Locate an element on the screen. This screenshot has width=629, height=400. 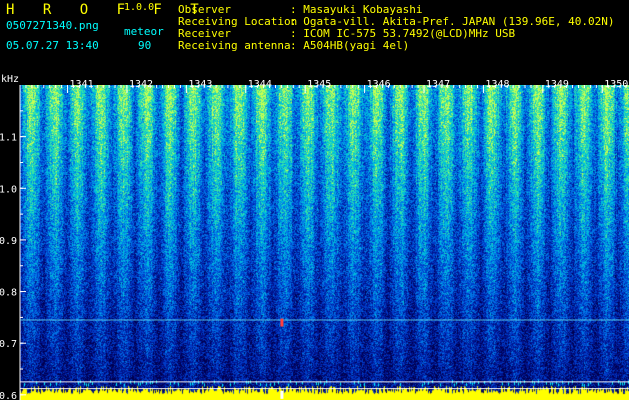
x-tick-label: 1341 is located at coordinates (82, 84).